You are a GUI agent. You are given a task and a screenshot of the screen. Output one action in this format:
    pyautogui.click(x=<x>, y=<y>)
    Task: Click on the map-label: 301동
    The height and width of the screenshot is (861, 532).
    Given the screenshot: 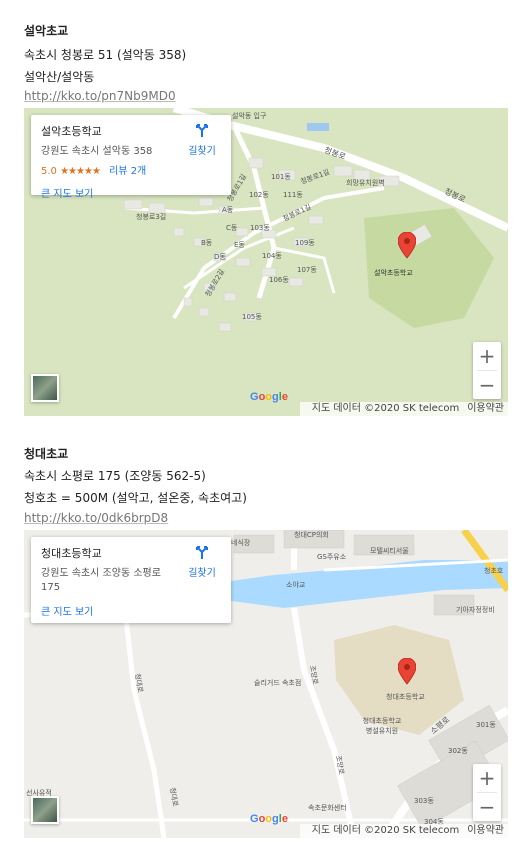 What is the action you would take?
    pyautogui.click(x=486, y=725)
    